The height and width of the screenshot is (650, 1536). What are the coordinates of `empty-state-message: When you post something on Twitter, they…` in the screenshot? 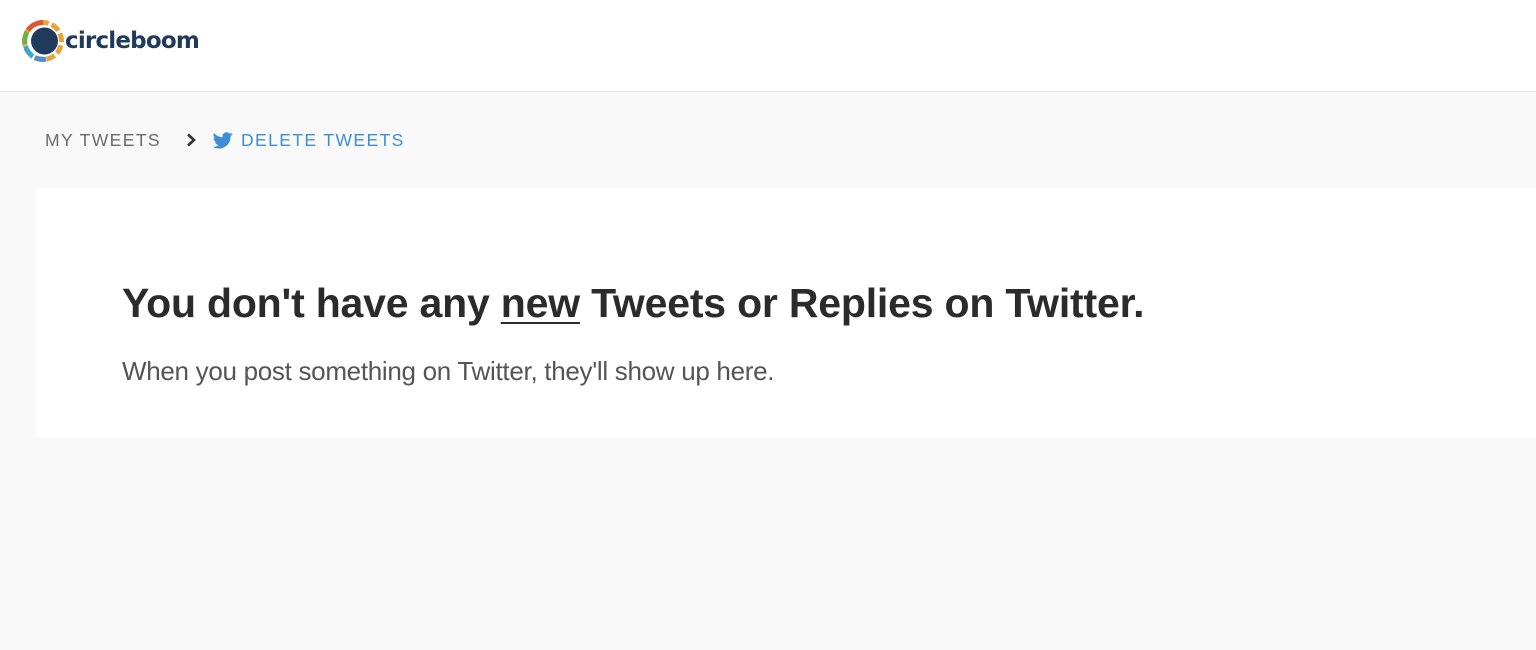 It's located at (448, 371).